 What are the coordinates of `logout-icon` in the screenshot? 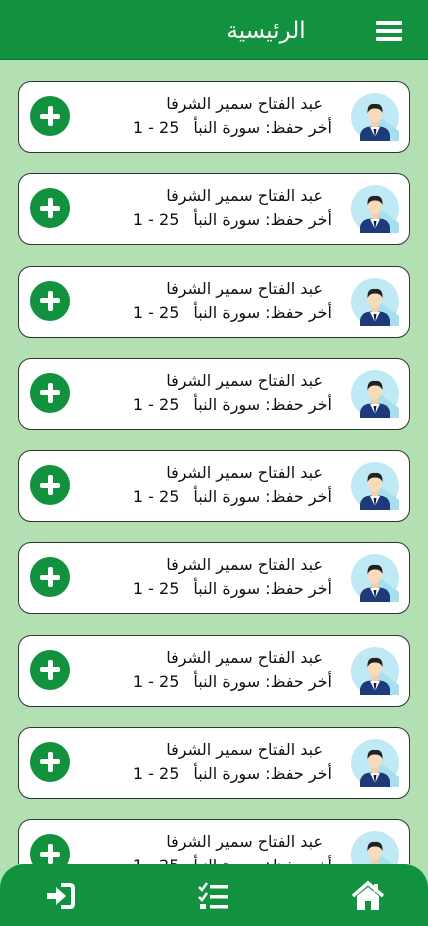 It's located at (61, 896).